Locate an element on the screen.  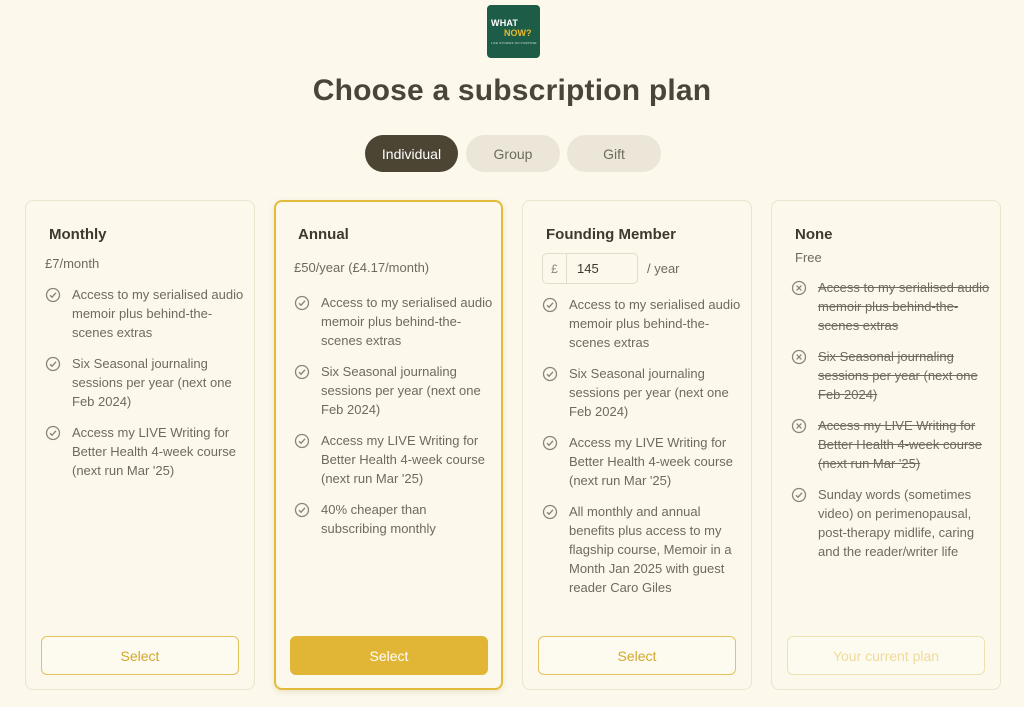
feature-item: 40% cheaper than subscribing monthly is located at coordinates (394, 519).